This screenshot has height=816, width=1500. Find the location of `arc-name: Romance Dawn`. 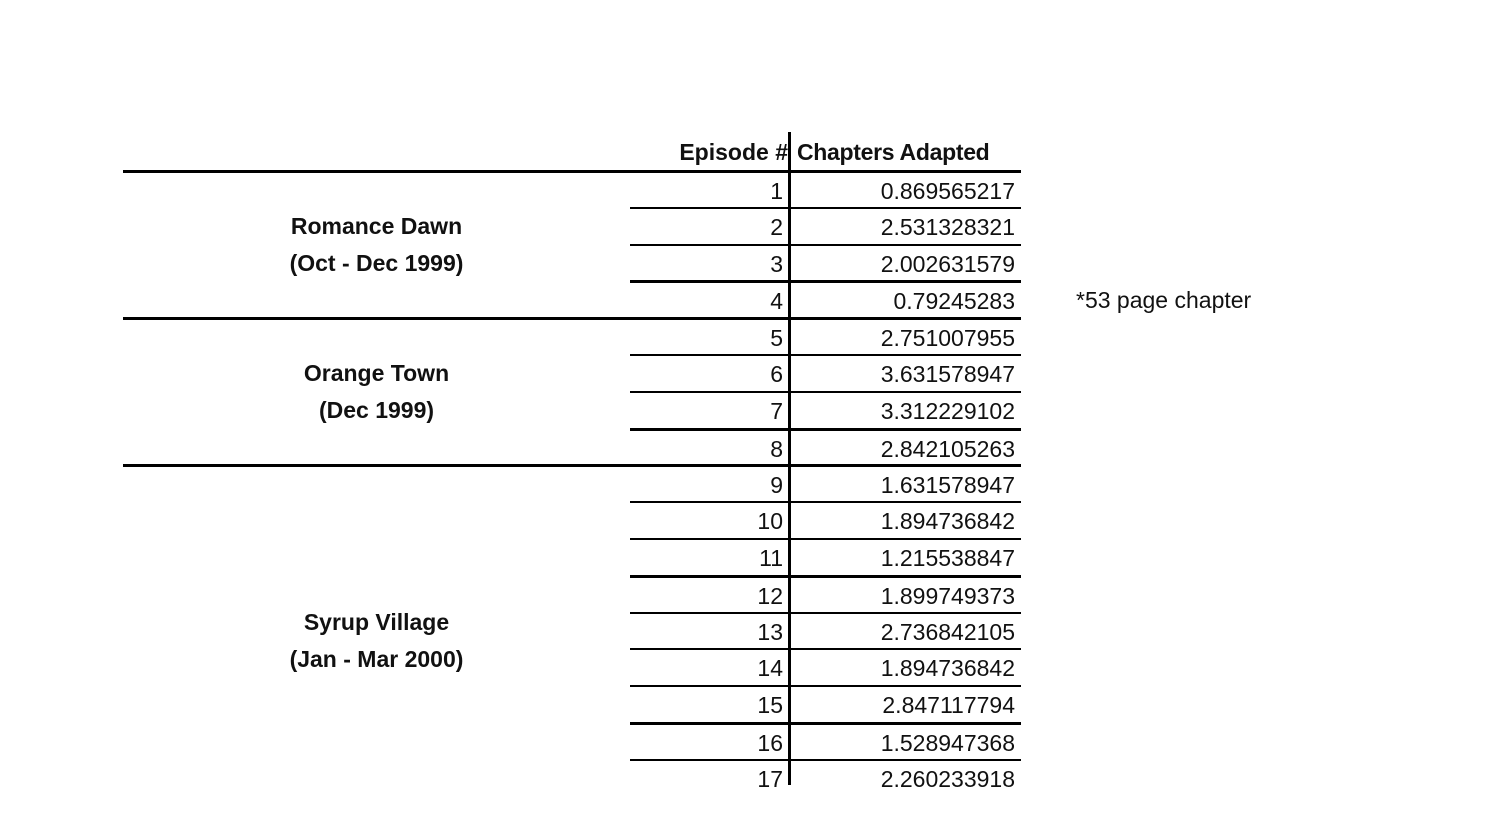

arc-name: Romance Dawn is located at coordinates (376, 226).